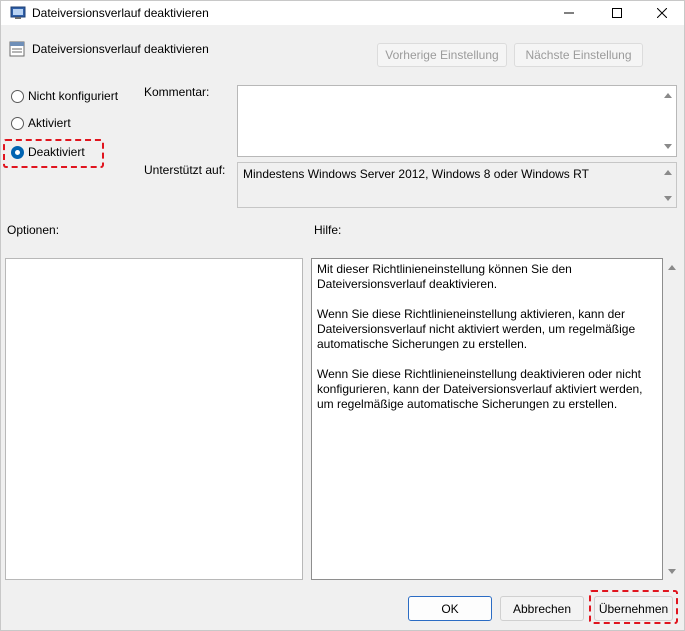 This screenshot has height=631, width=685. Describe the element at coordinates (49, 123) in the screenshot. I see `radio-label: Aktiviert` at that location.